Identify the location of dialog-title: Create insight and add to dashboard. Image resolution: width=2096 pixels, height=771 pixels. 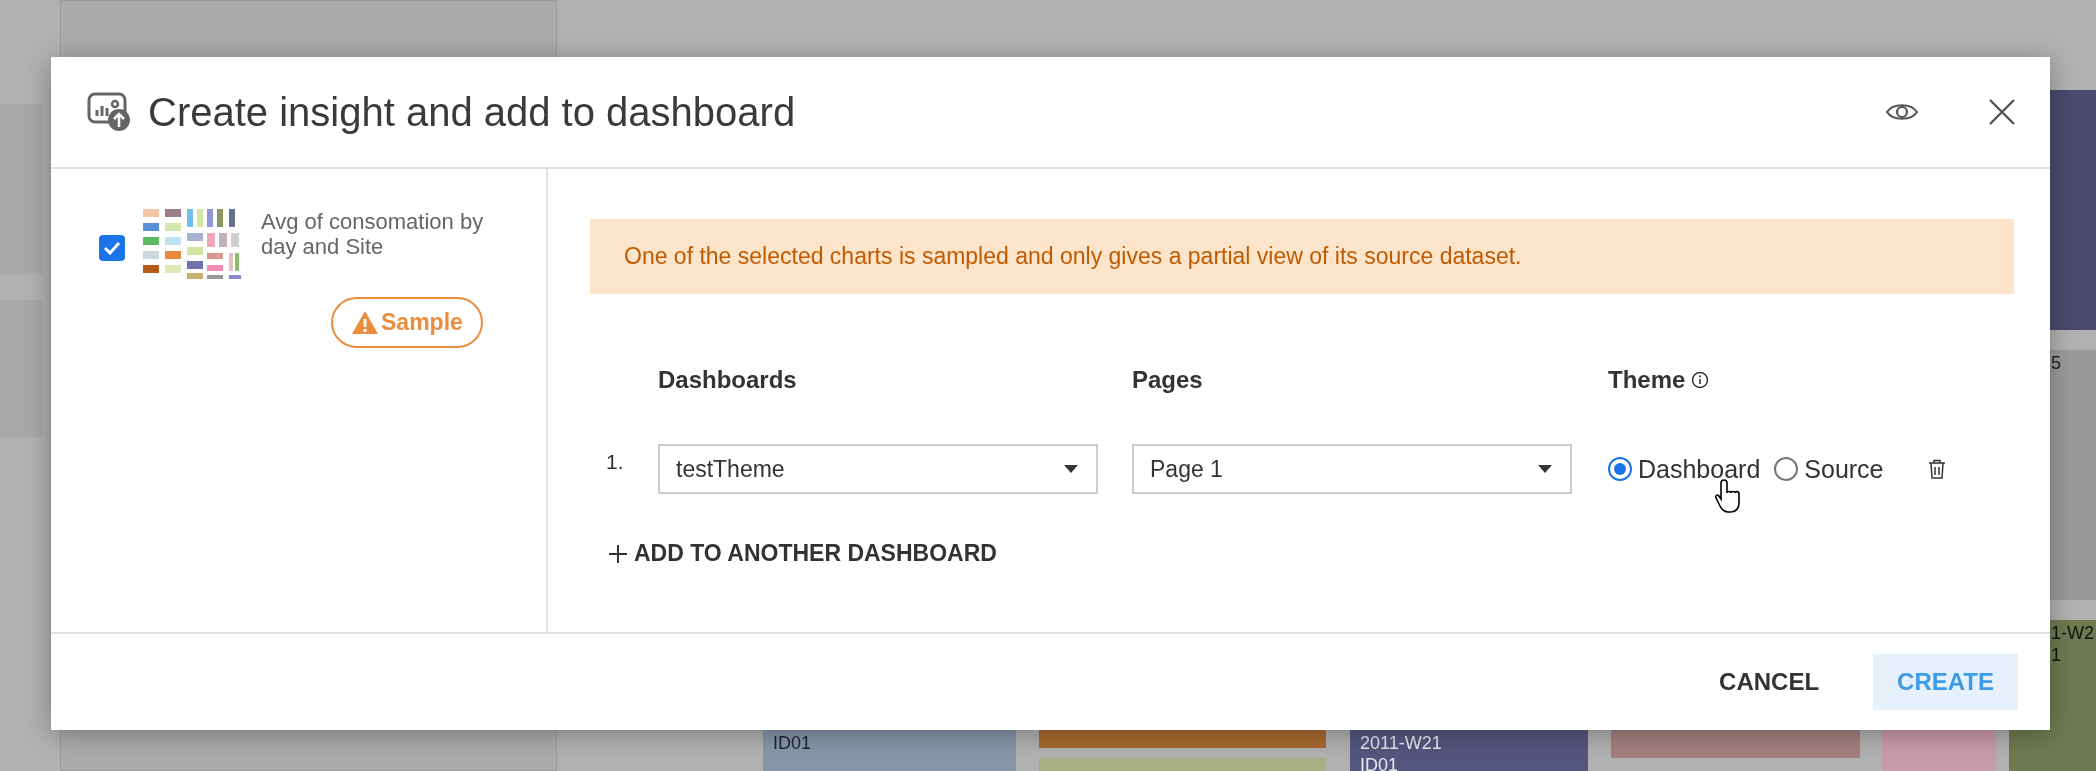
(472, 112).